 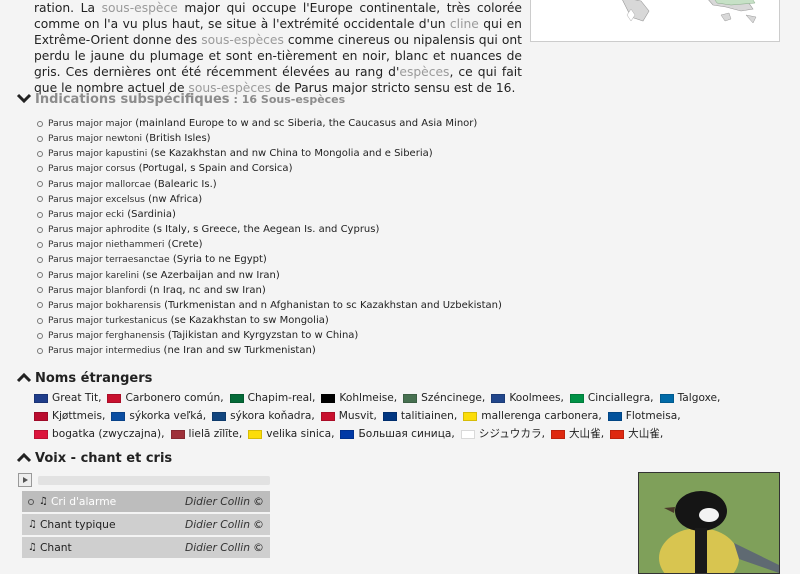 I want to click on subspecies-sci-name: Parus major blanfordi, so click(x=97, y=290).